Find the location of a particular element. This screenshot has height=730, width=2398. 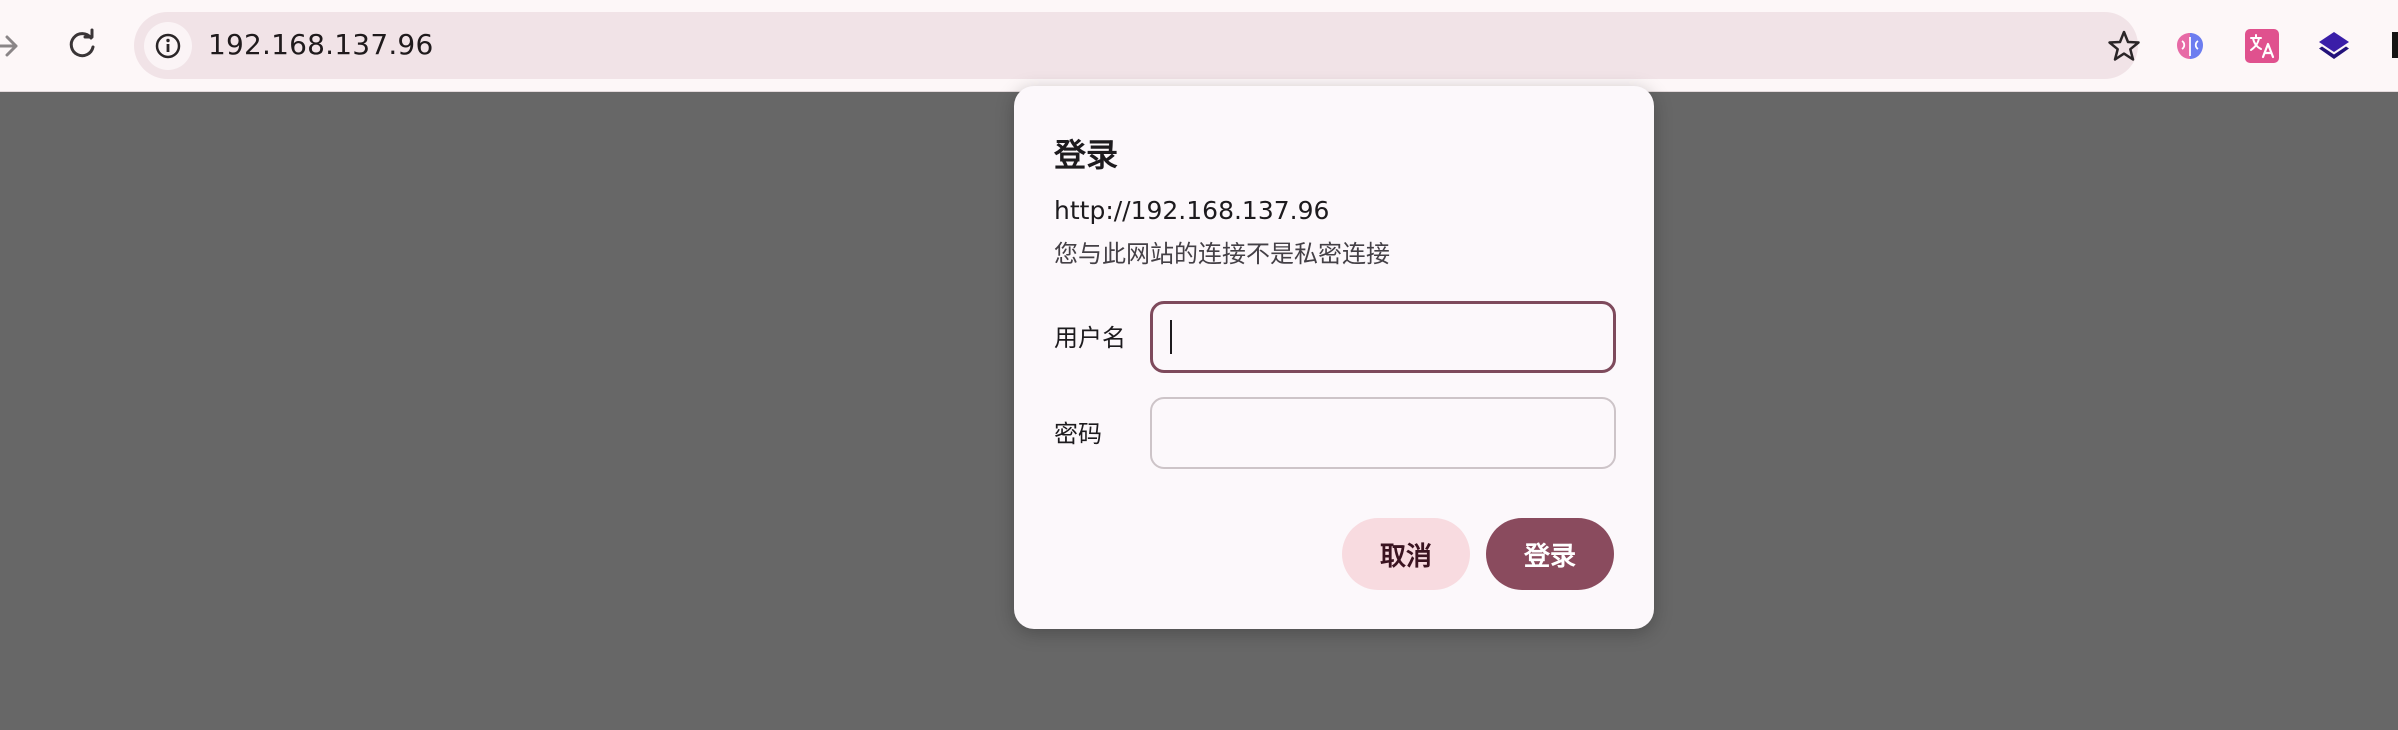

layers-extension-button is located at coordinates (2334, 46).